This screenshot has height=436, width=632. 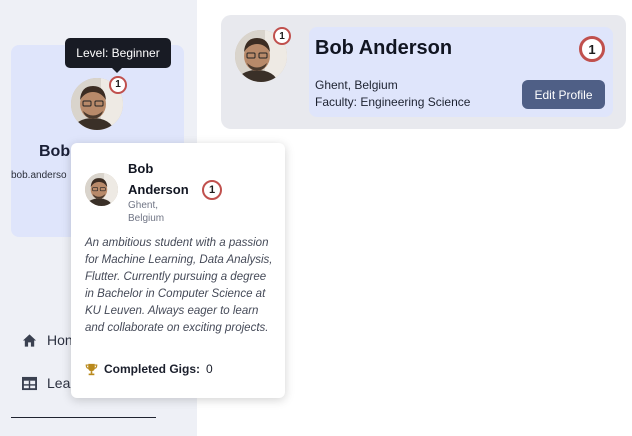 What do you see at coordinates (384, 48) in the screenshot?
I see `profile-name: Bob Anderson` at bounding box center [384, 48].